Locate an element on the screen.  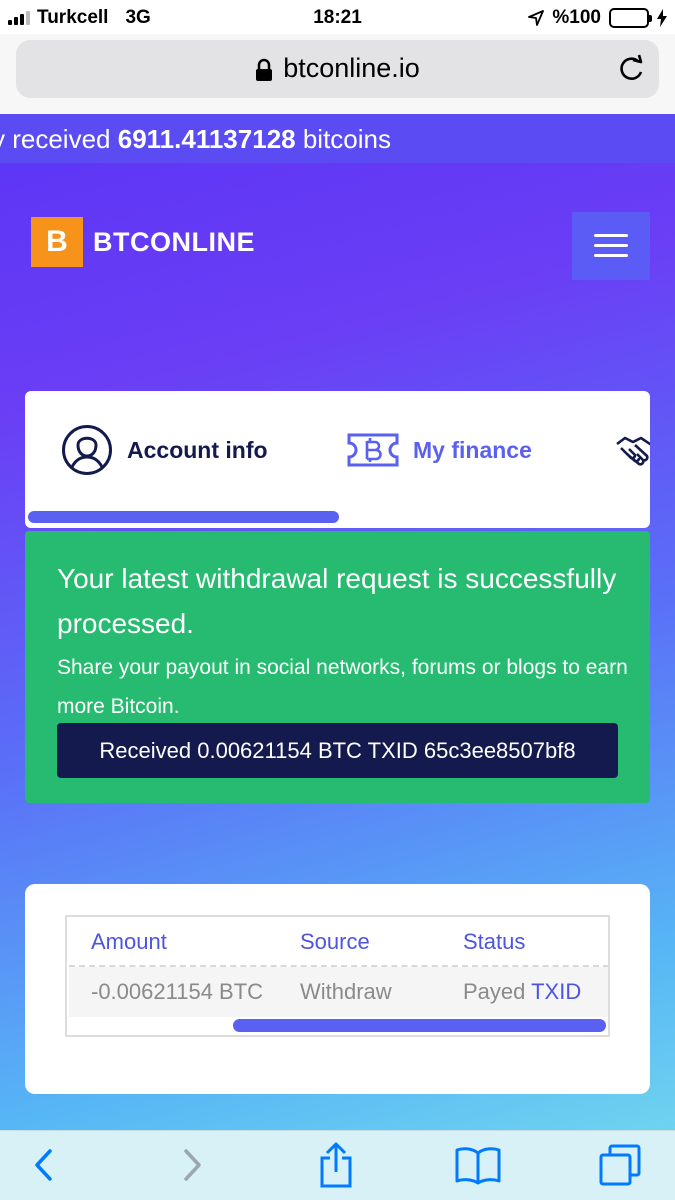
share-icon is located at coordinates (336, 1165).